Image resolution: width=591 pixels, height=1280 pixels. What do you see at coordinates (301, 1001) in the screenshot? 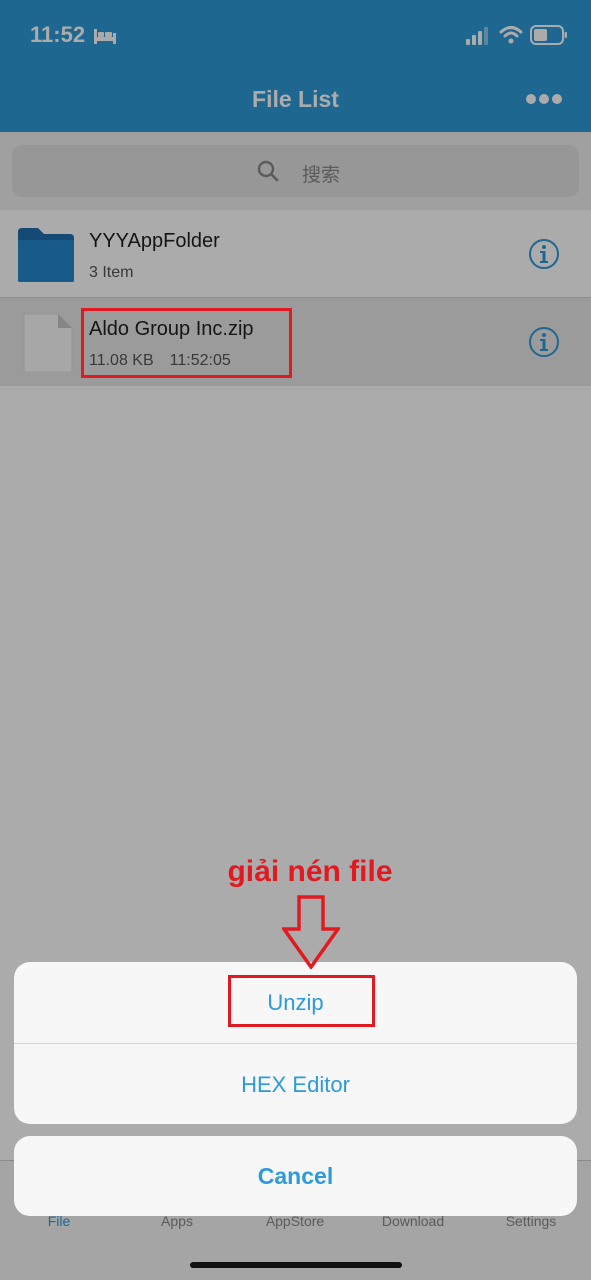
I see `highlight-box-unzip` at bounding box center [301, 1001].